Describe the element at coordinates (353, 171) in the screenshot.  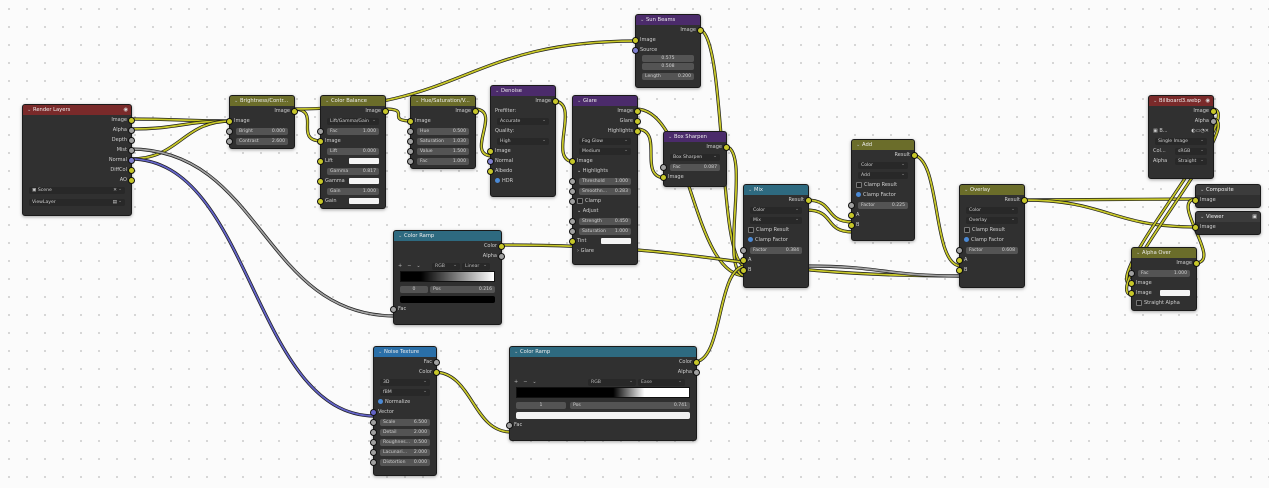
I see `gamma-field: Gamma 0.817` at that location.